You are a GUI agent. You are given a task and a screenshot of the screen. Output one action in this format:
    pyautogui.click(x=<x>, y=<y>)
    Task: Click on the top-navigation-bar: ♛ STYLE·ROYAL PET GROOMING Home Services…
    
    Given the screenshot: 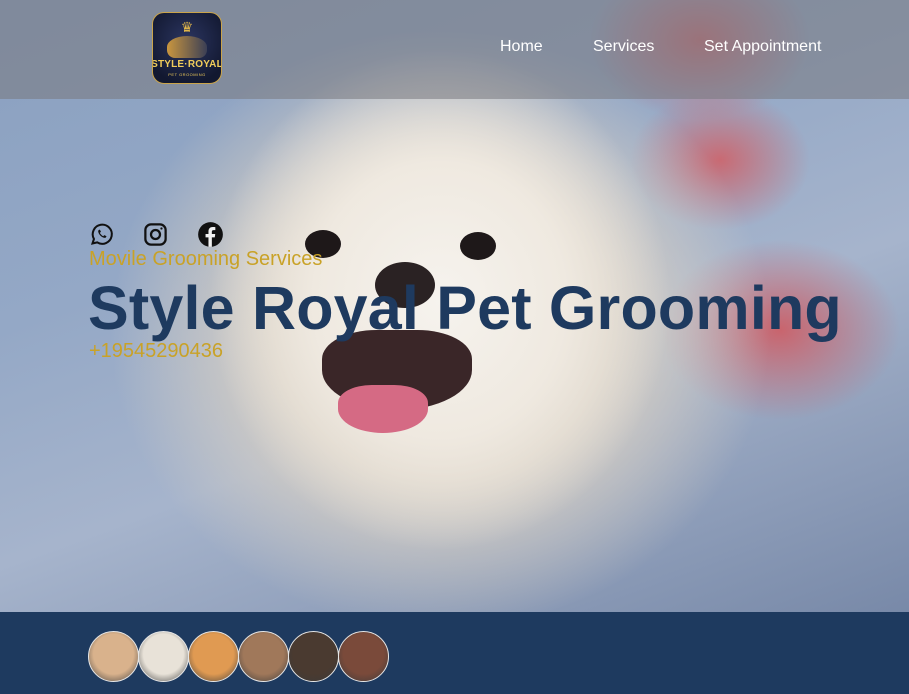 What is the action you would take?
    pyautogui.click(x=454, y=49)
    